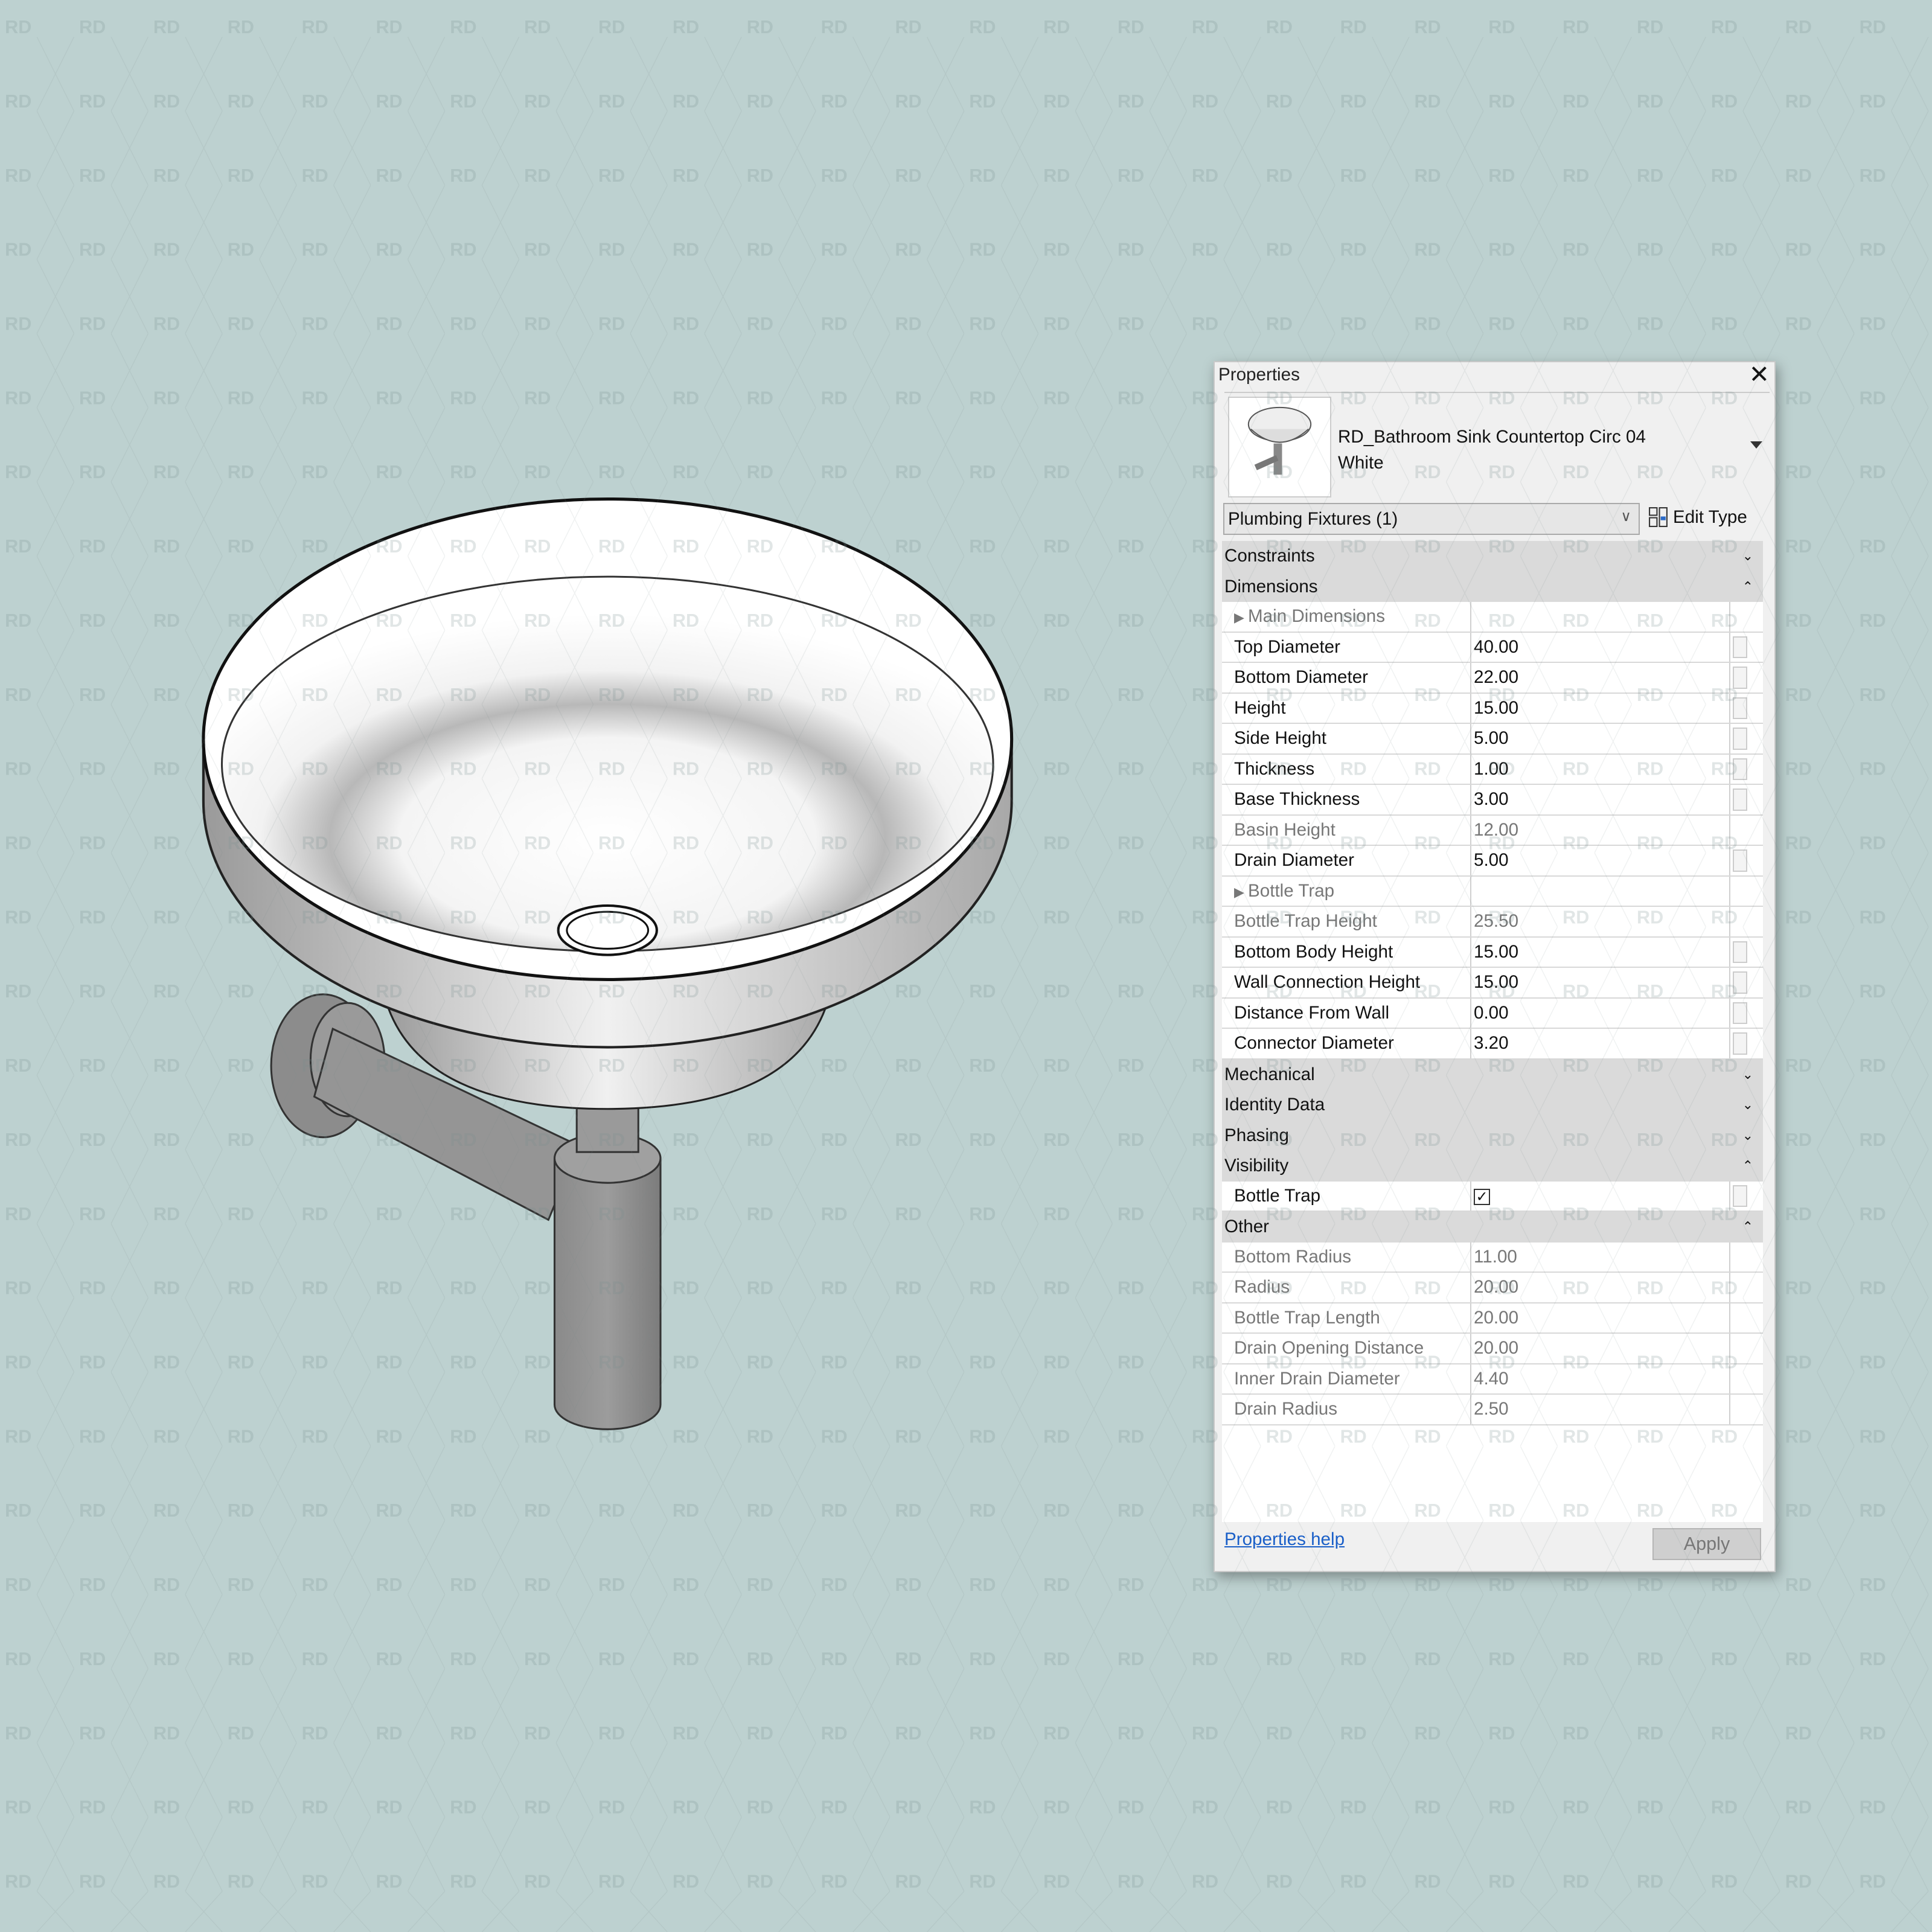 This screenshot has width=1932, height=1932. I want to click on property-row: Bottom Body Height 15.00, so click(1492, 953).